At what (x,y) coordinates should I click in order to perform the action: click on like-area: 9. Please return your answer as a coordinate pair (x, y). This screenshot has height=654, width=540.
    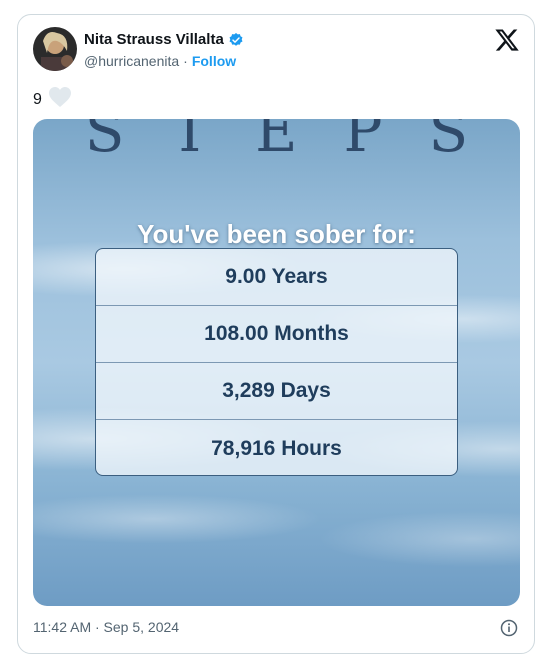
    Looking at the image, I should click on (52, 99).